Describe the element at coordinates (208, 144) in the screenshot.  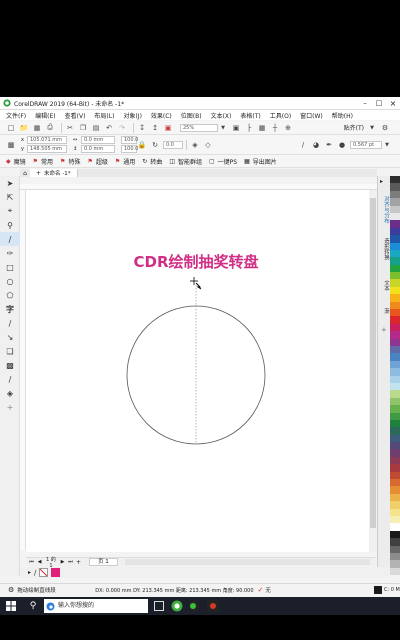
I see `mirror-vertical-icon: ◇` at that location.